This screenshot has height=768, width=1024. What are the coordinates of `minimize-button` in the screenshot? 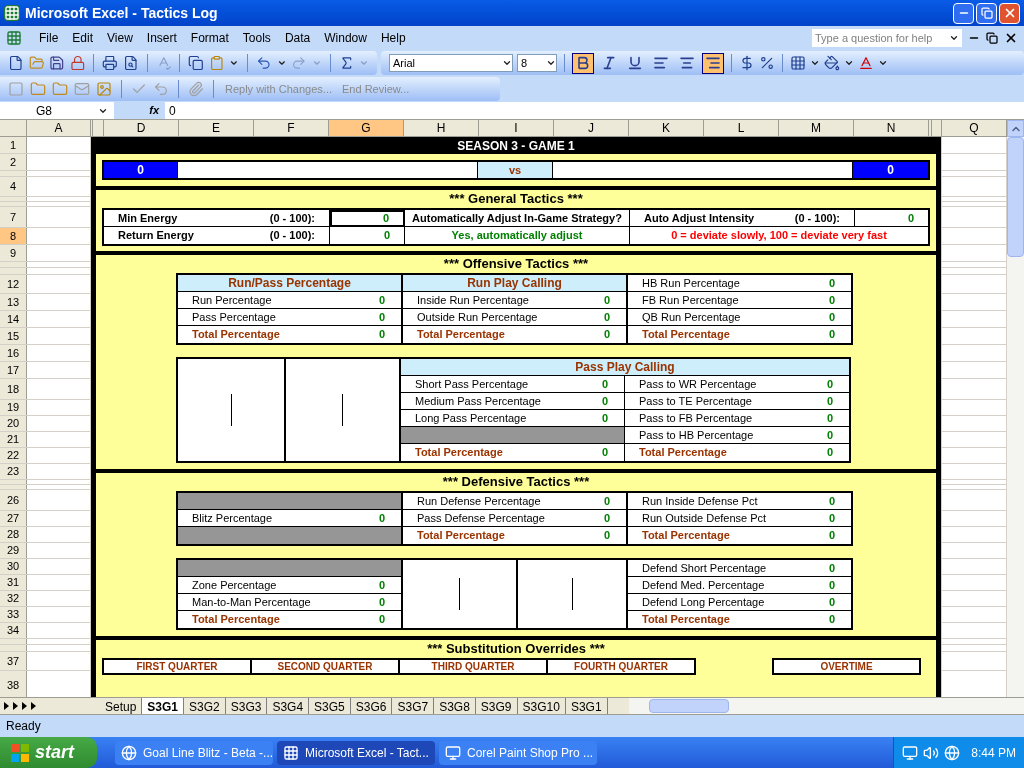 It's located at (963, 13).